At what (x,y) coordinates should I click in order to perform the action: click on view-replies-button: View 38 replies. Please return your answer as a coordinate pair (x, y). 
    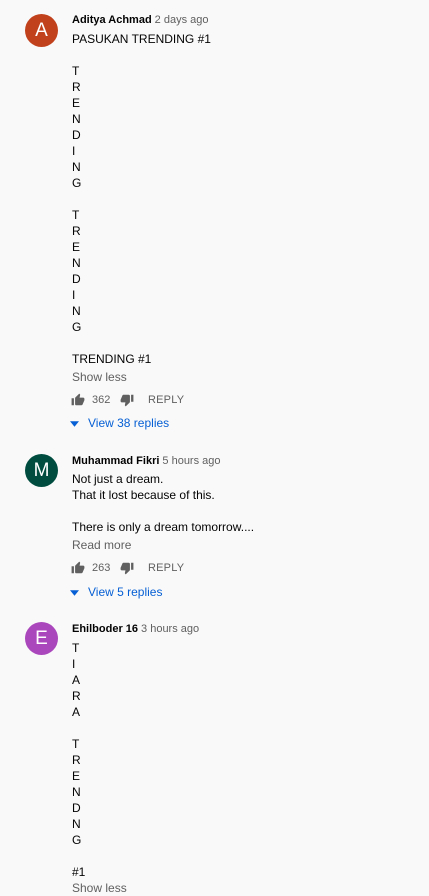
    Looking at the image, I should click on (119, 423).